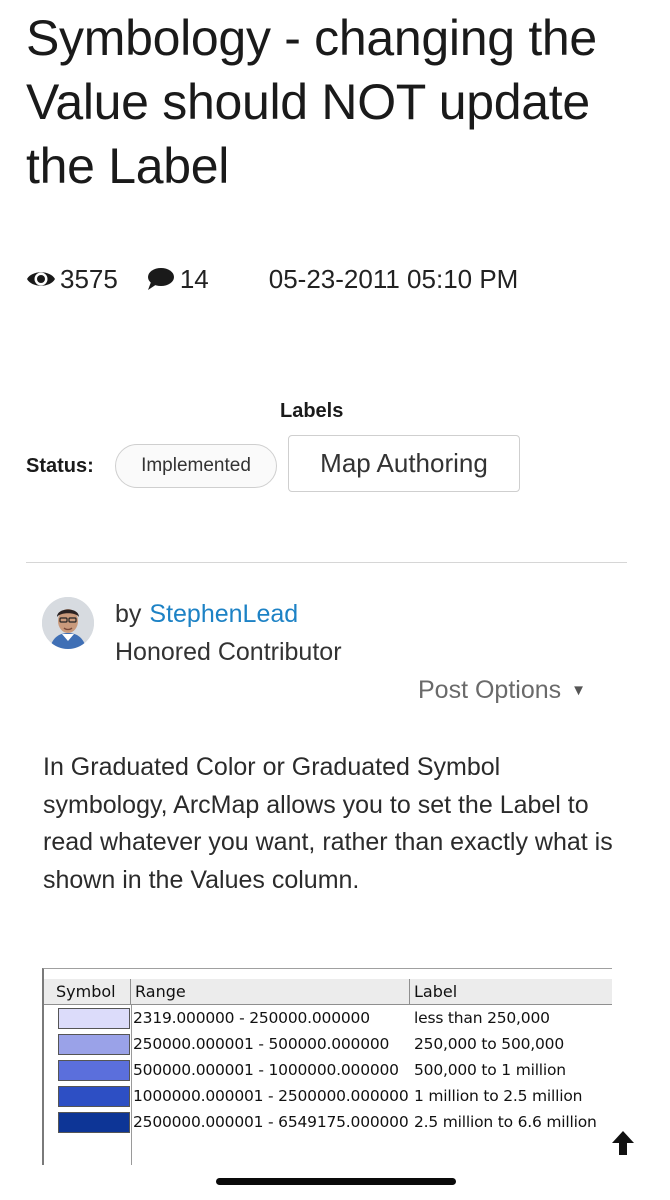  Describe the element at coordinates (271, 1096) in the screenshot. I see `range-cell: 1000000.000001 - 2500000.000000` at that location.